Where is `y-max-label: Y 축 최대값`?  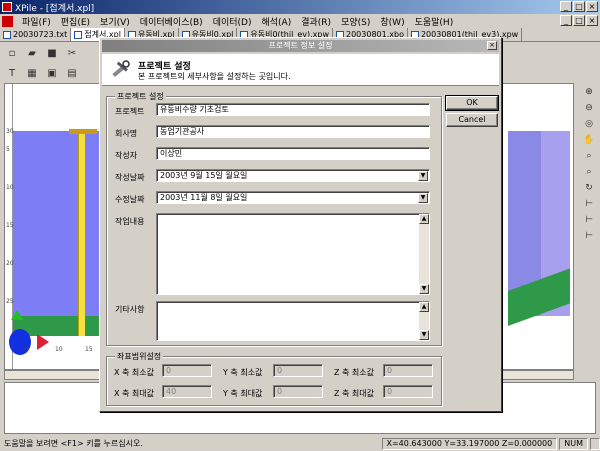
y-max-label: Y 축 최대값 is located at coordinates (243, 393).